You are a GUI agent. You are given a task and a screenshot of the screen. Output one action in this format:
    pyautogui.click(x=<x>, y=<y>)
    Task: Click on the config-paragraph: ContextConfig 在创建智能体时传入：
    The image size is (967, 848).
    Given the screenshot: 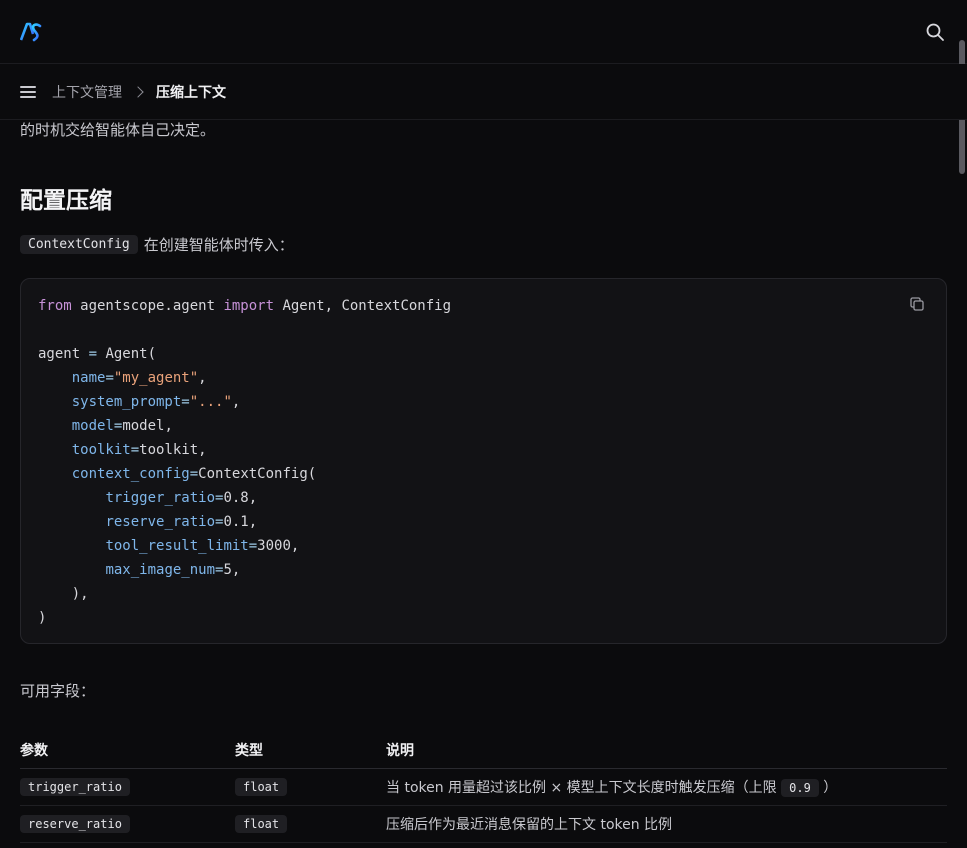 What is the action you would take?
    pyautogui.click(x=157, y=244)
    